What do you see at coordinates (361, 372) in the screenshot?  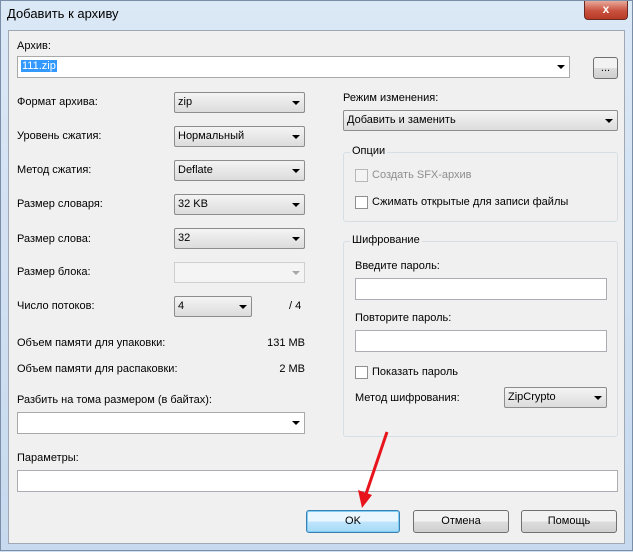 I see `show-password-checkbox` at bounding box center [361, 372].